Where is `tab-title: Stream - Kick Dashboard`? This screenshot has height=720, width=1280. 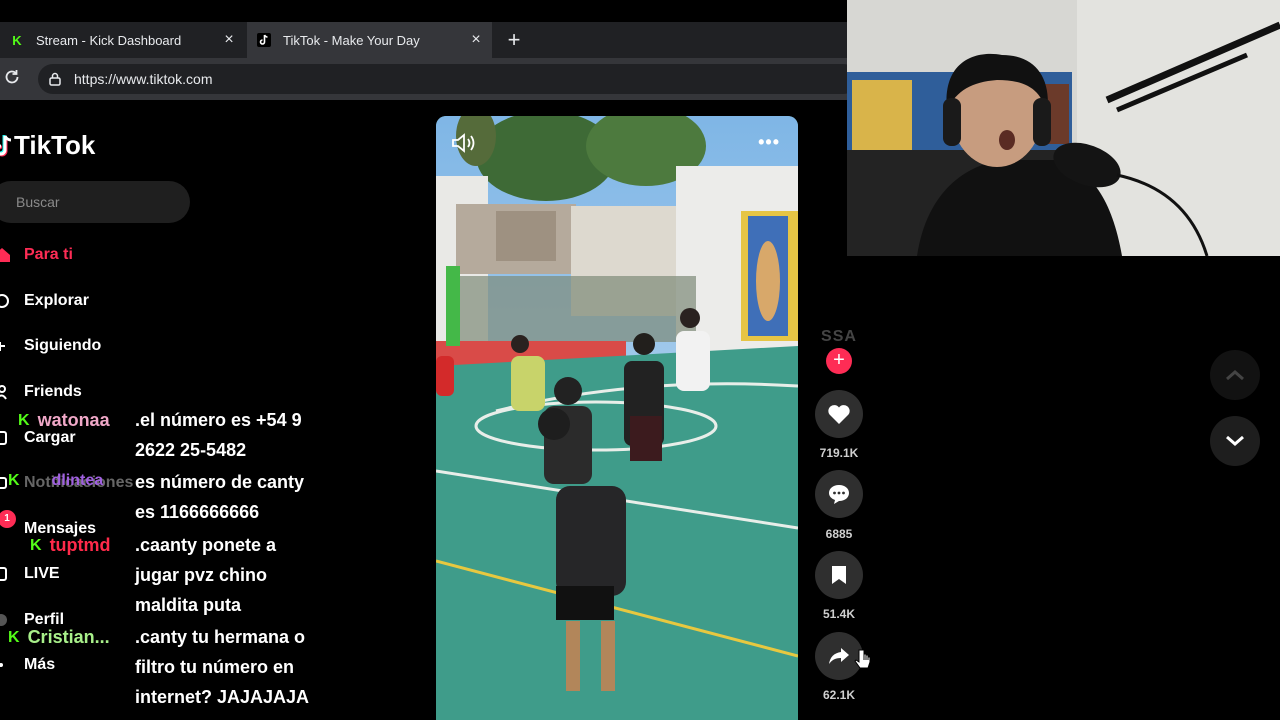
tab-title: Stream - Kick Dashboard is located at coordinates (109, 40).